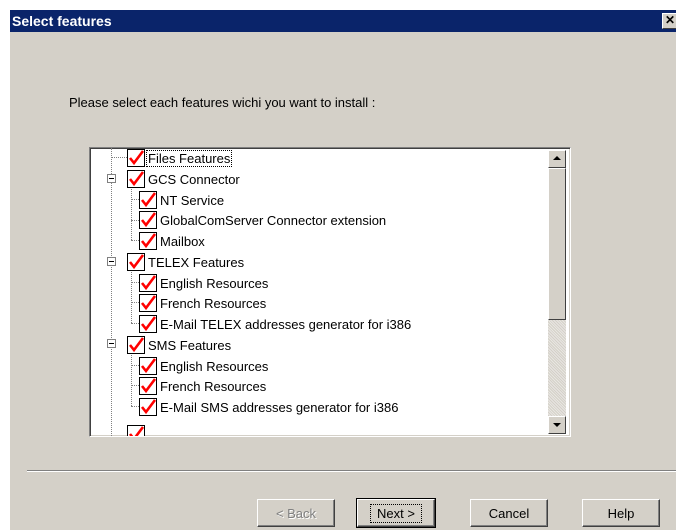  I want to click on scroll-down-button, so click(557, 425).